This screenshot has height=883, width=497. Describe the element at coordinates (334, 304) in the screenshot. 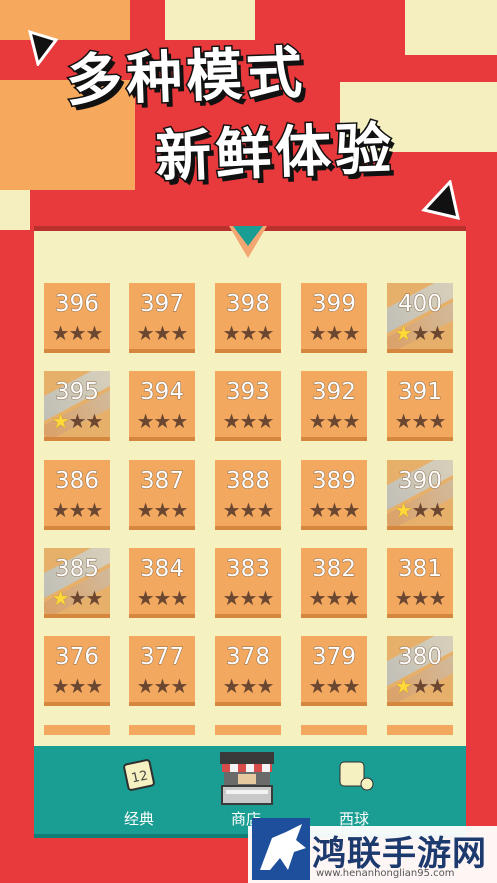

I see `level-number: 399` at that location.